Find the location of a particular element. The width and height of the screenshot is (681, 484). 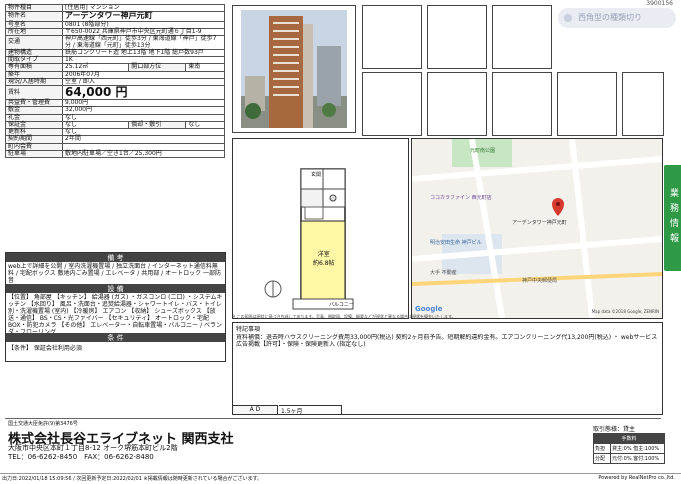

property-row: 駐車場 敷地内駐車場／空き1台／25,300円 is located at coordinates (115, 154).